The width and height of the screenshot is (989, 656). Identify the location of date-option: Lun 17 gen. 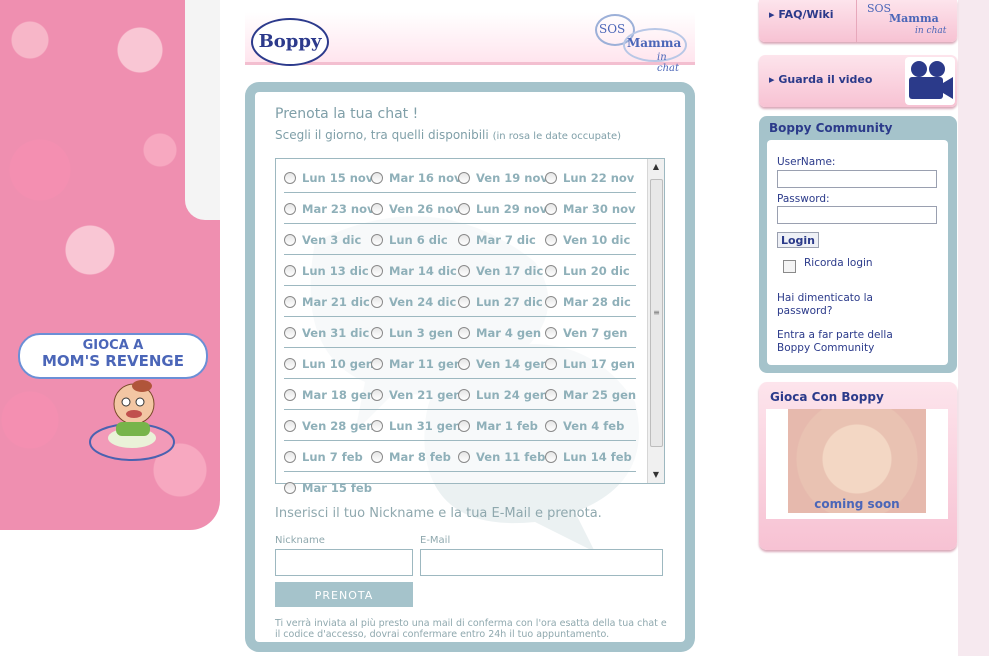
(590, 363).